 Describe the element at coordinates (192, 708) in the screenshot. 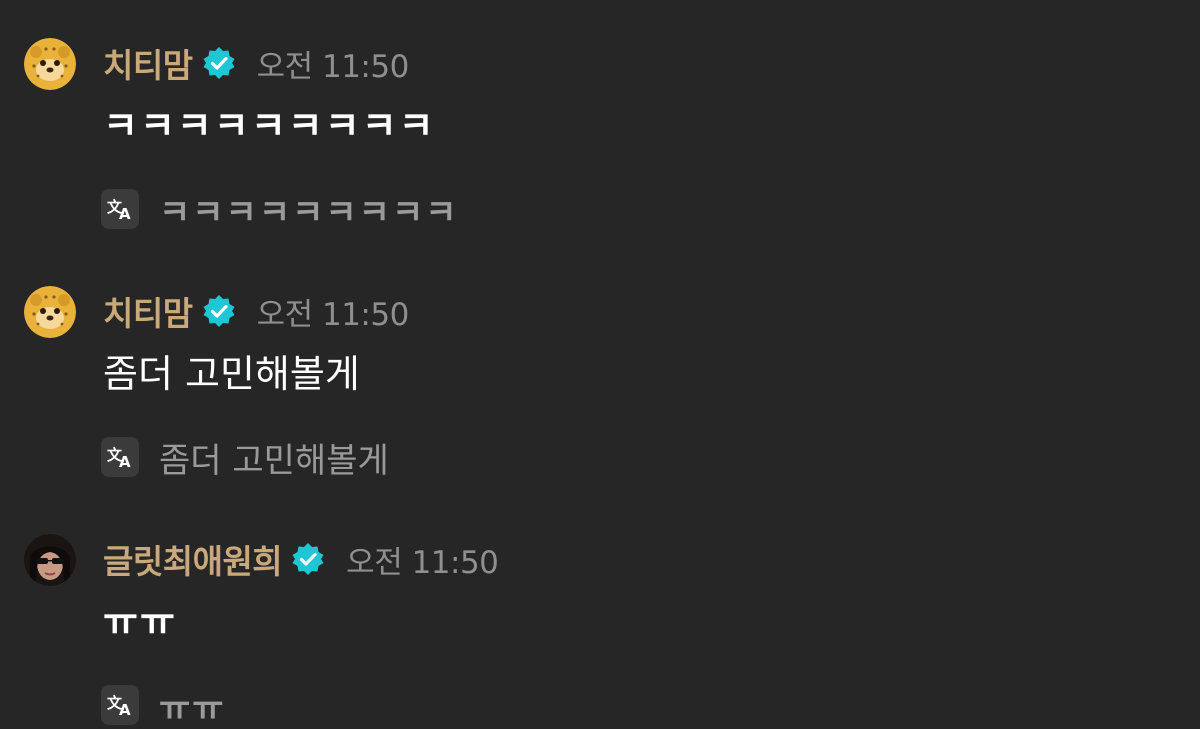

I see `translated-text: ㅠㅠ` at that location.